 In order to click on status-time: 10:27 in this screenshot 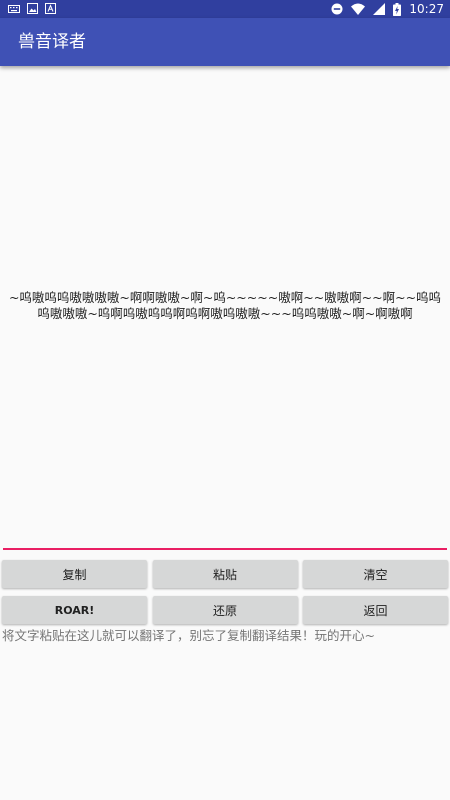, I will do `click(426, 9)`.